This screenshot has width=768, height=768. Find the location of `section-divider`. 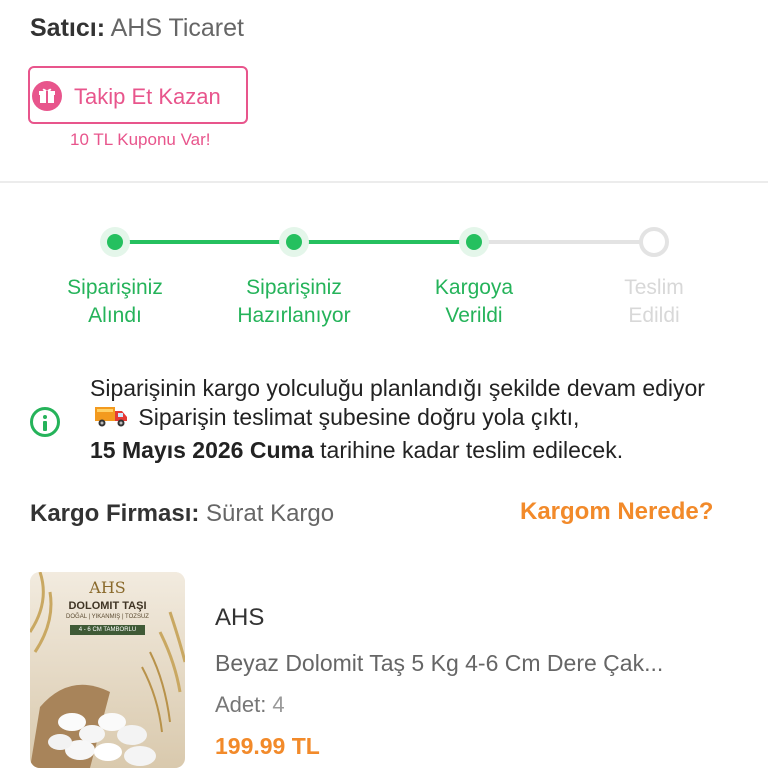

section-divider is located at coordinates (384, 182).